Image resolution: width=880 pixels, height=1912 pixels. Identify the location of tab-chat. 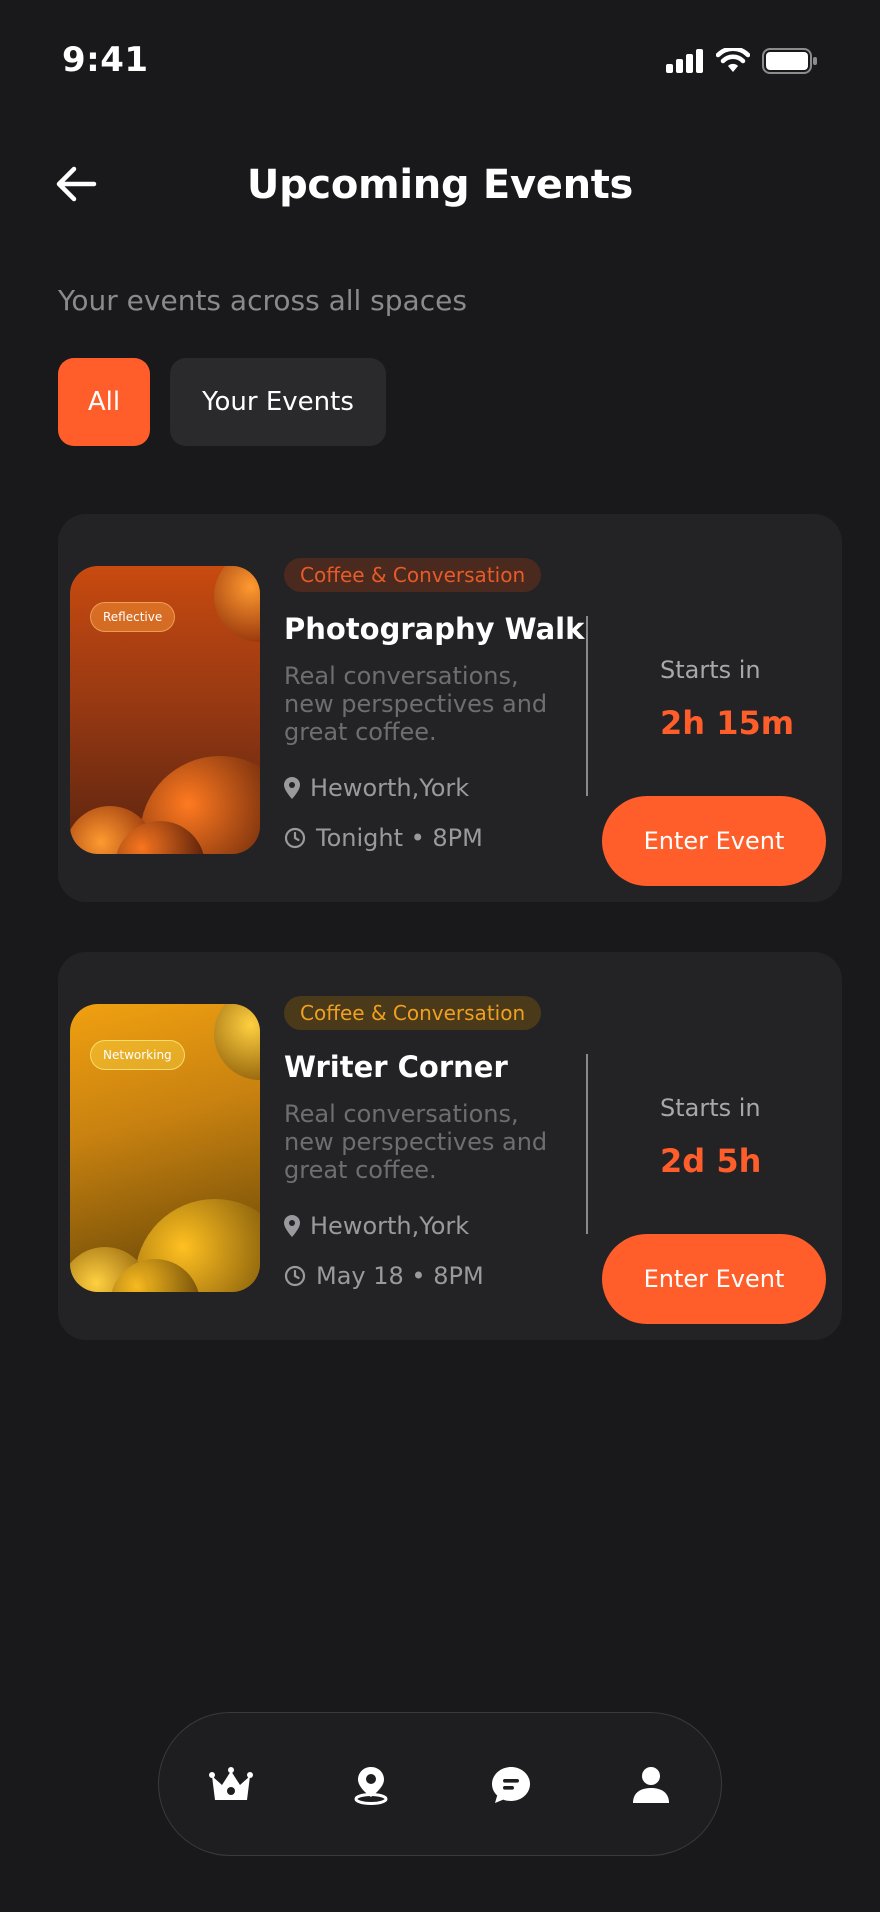
(511, 1785).